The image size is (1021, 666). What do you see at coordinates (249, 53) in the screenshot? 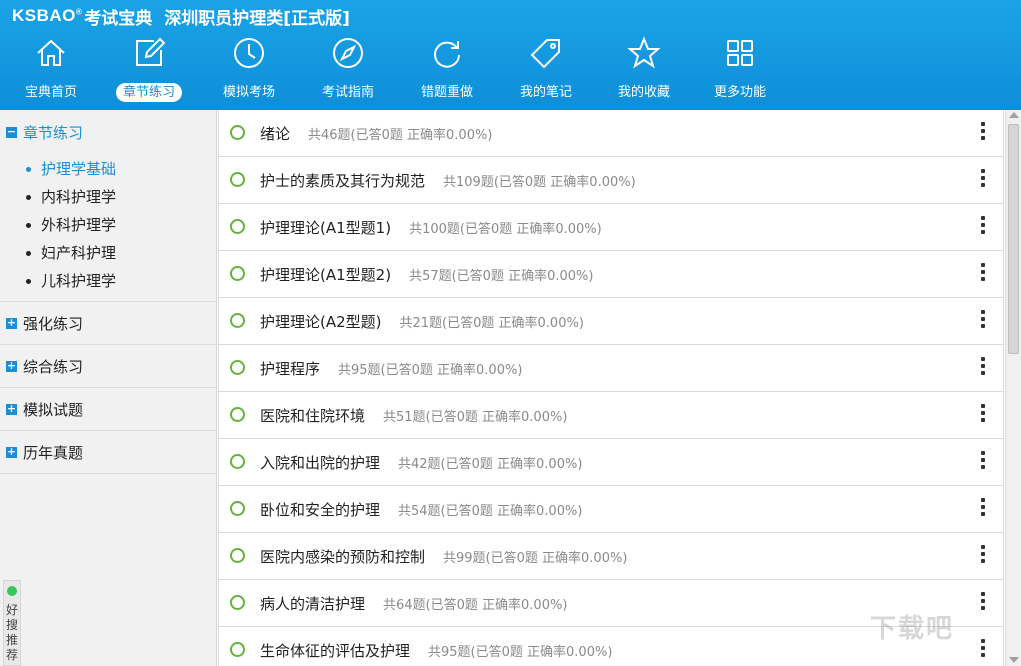
I see `clock-icon` at bounding box center [249, 53].